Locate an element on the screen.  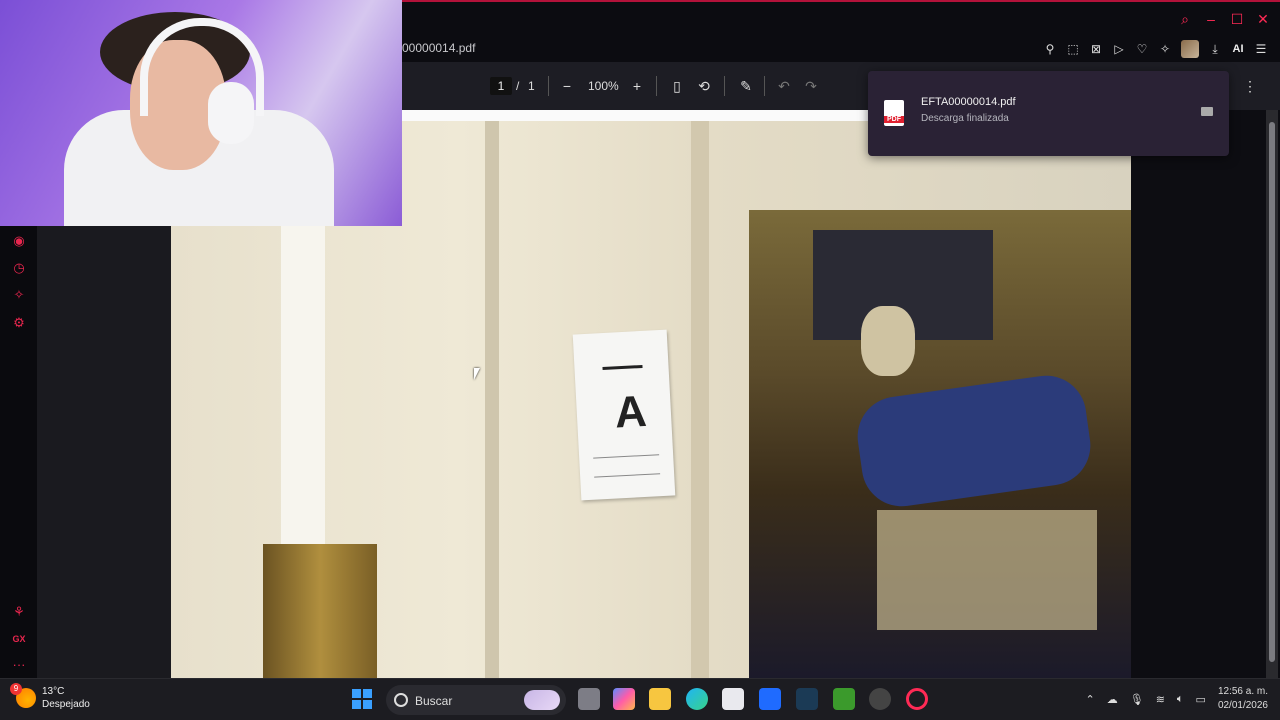
download-status: Descarga finalizada is located at coordinates (965, 118).